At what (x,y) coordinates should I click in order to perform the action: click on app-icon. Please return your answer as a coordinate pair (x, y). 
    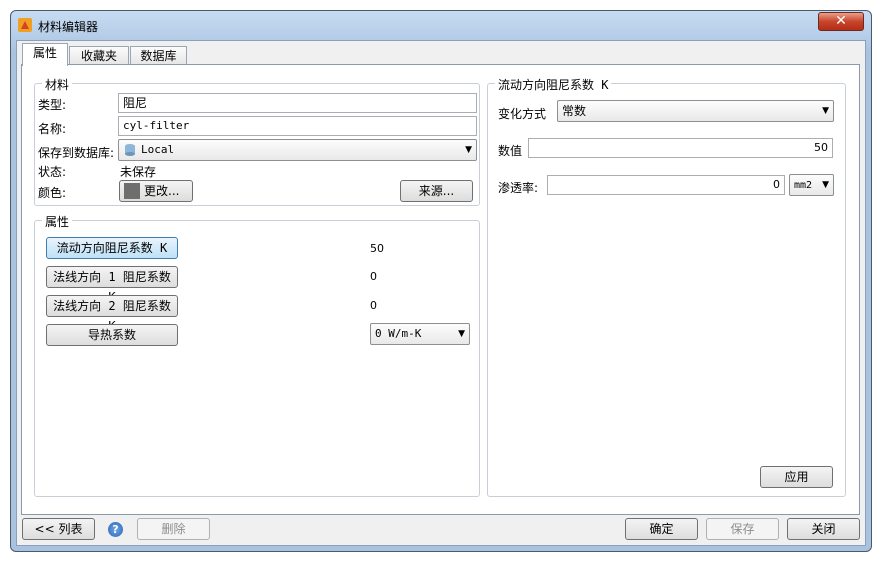
    Looking at the image, I should click on (25, 25).